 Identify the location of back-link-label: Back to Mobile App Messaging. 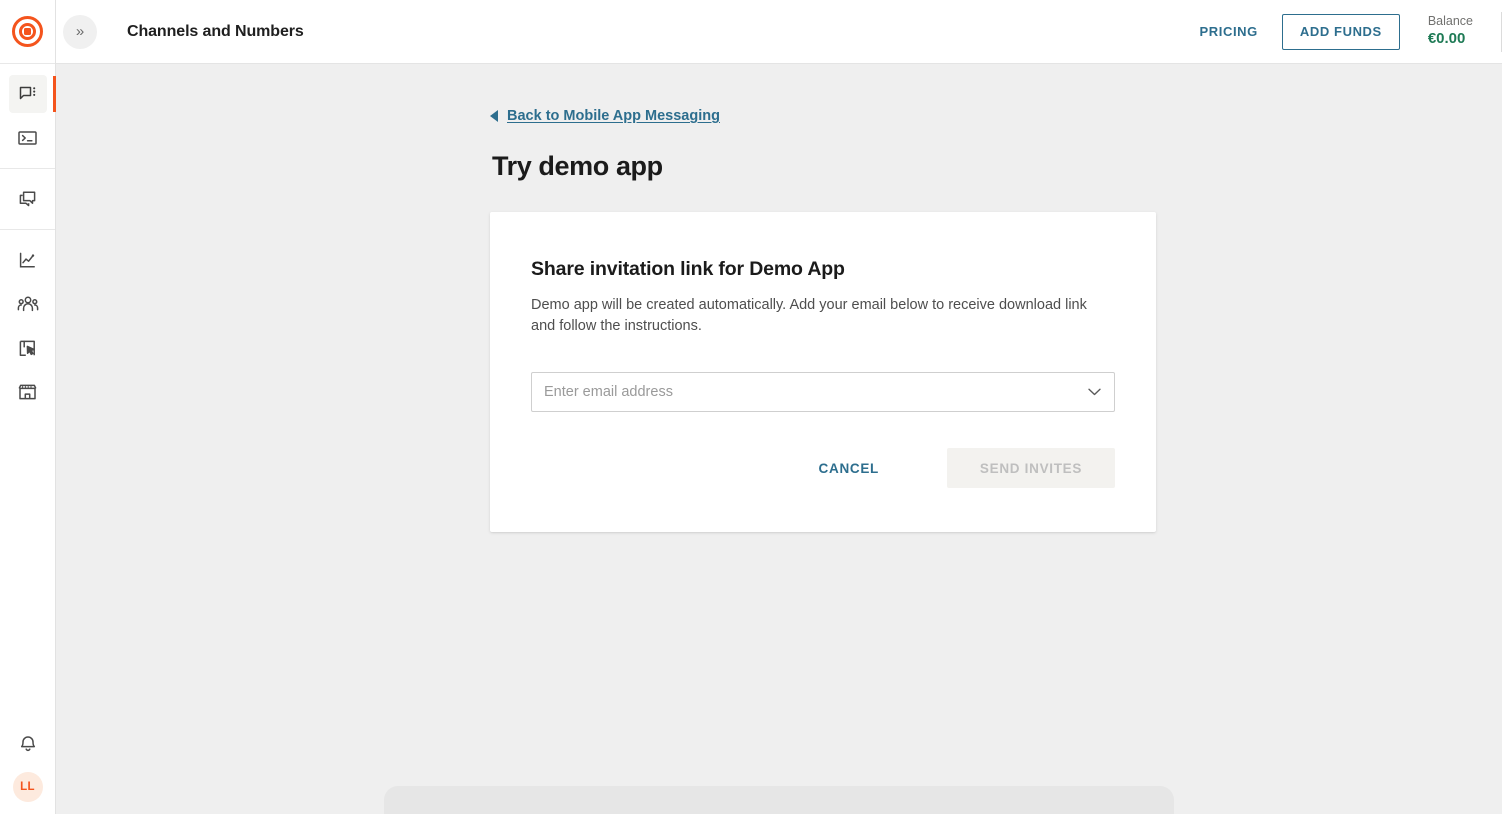
(613, 116).